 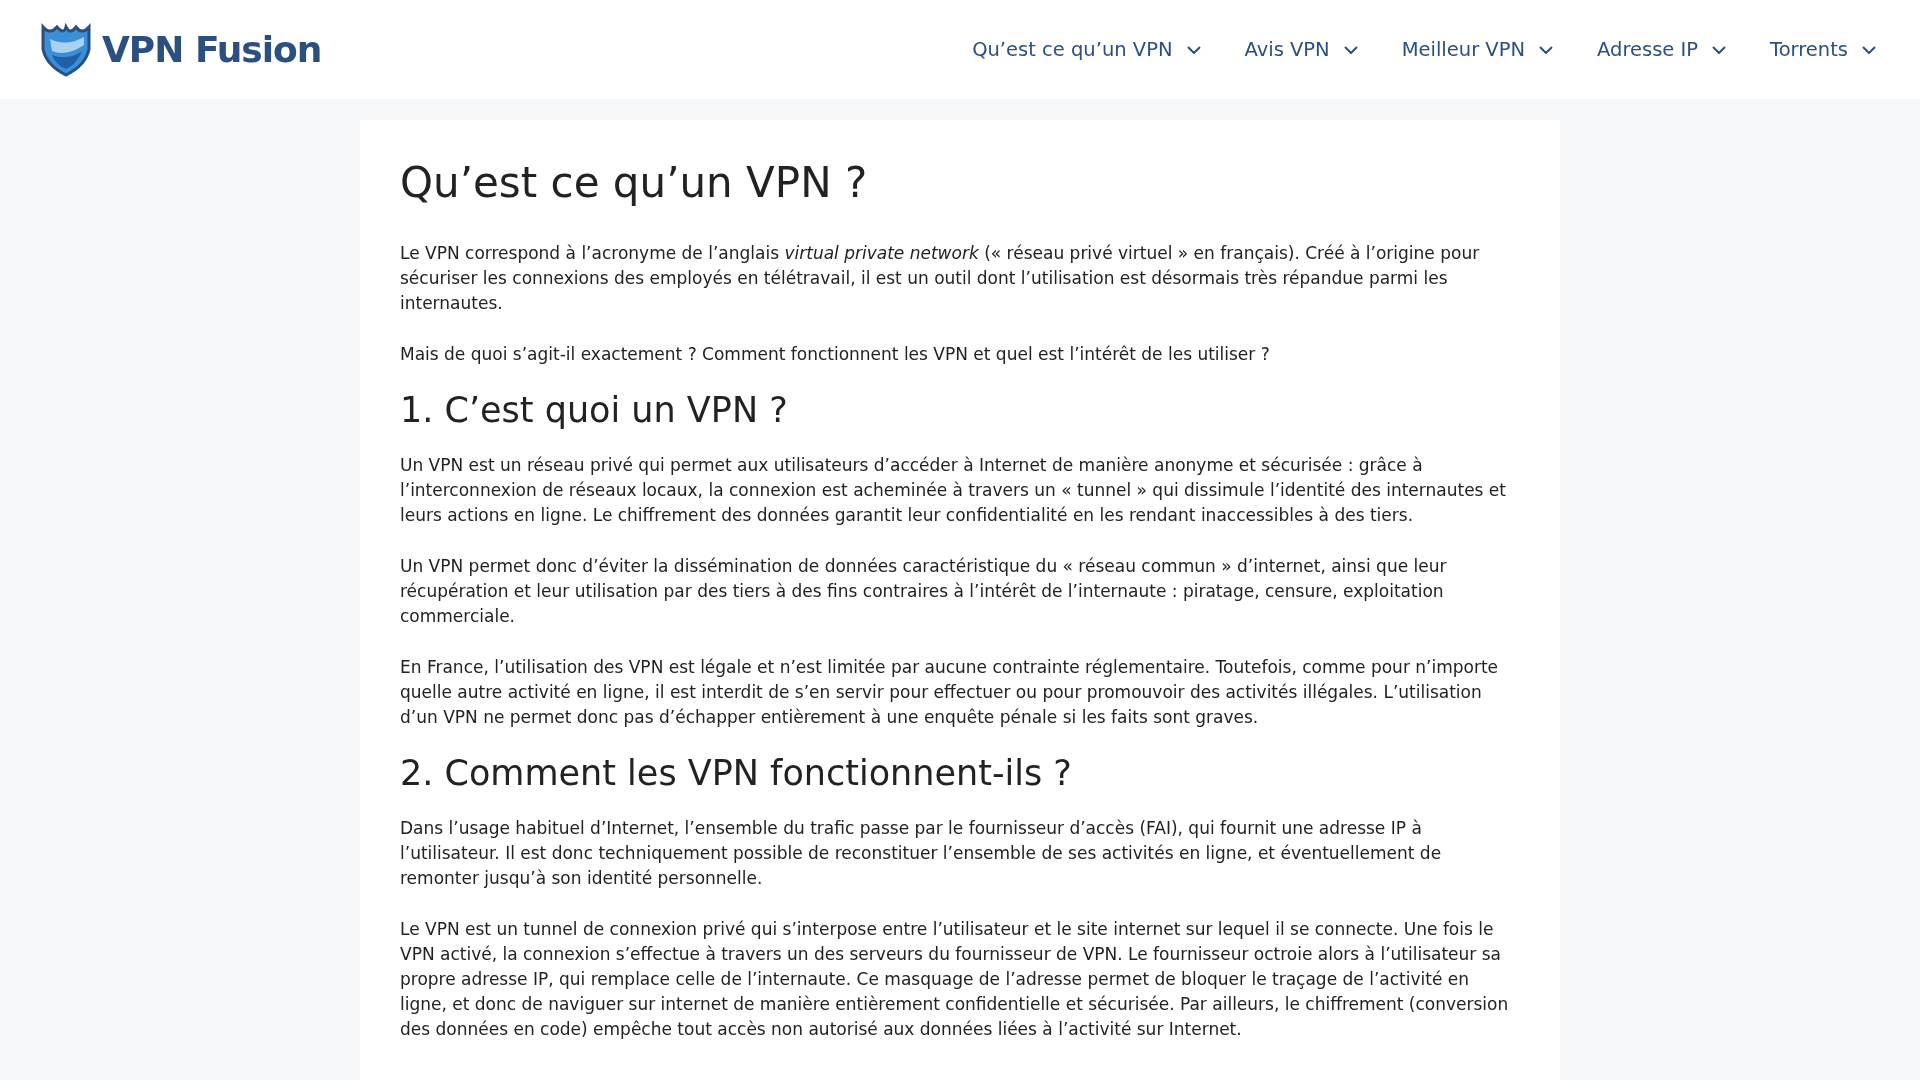 What do you see at coordinates (594, 410) in the screenshot?
I see `section-heading: 1. C’est quoi un VPN ?` at bounding box center [594, 410].